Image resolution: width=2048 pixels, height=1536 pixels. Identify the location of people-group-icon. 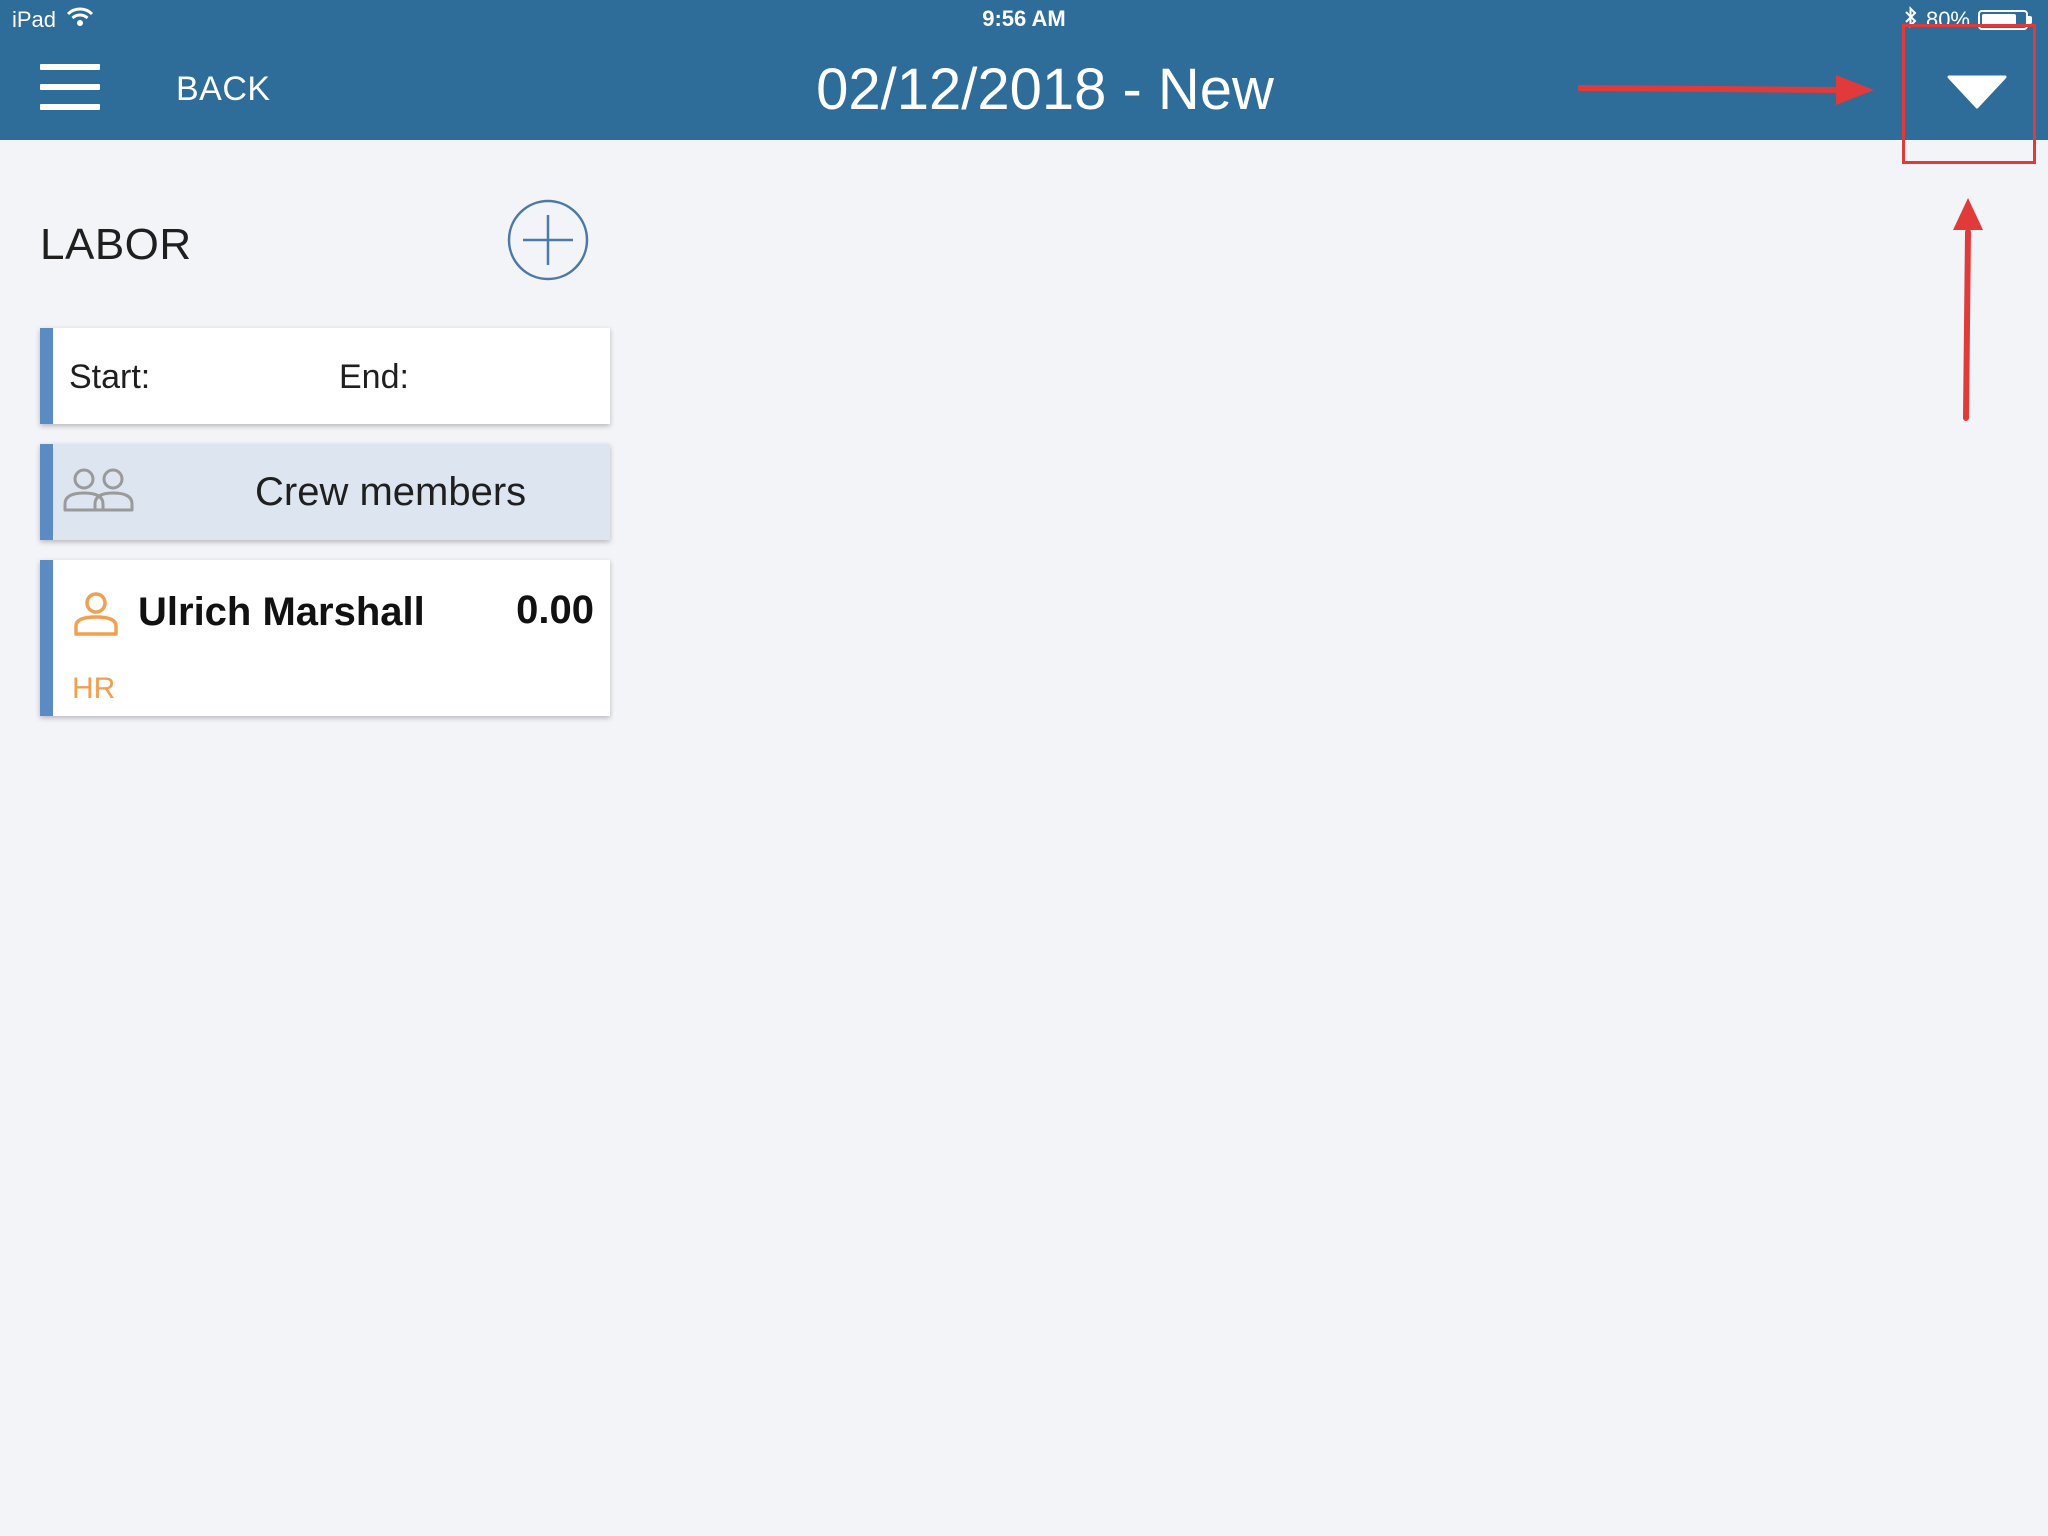
(98, 490).